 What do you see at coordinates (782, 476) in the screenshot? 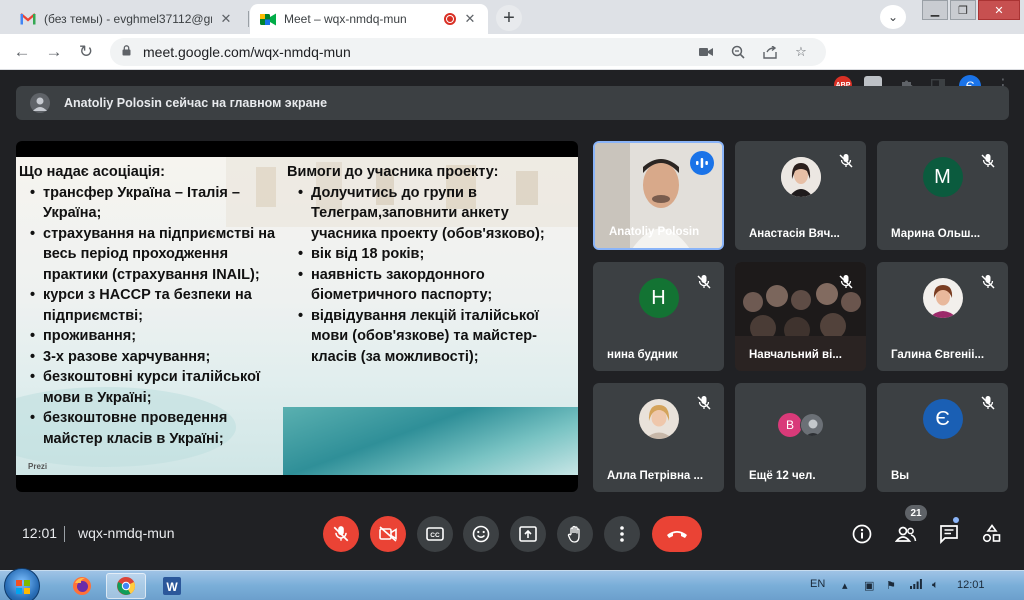
I see `participant-name: Ещё 12 чел.` at bounding box center [782, 476].